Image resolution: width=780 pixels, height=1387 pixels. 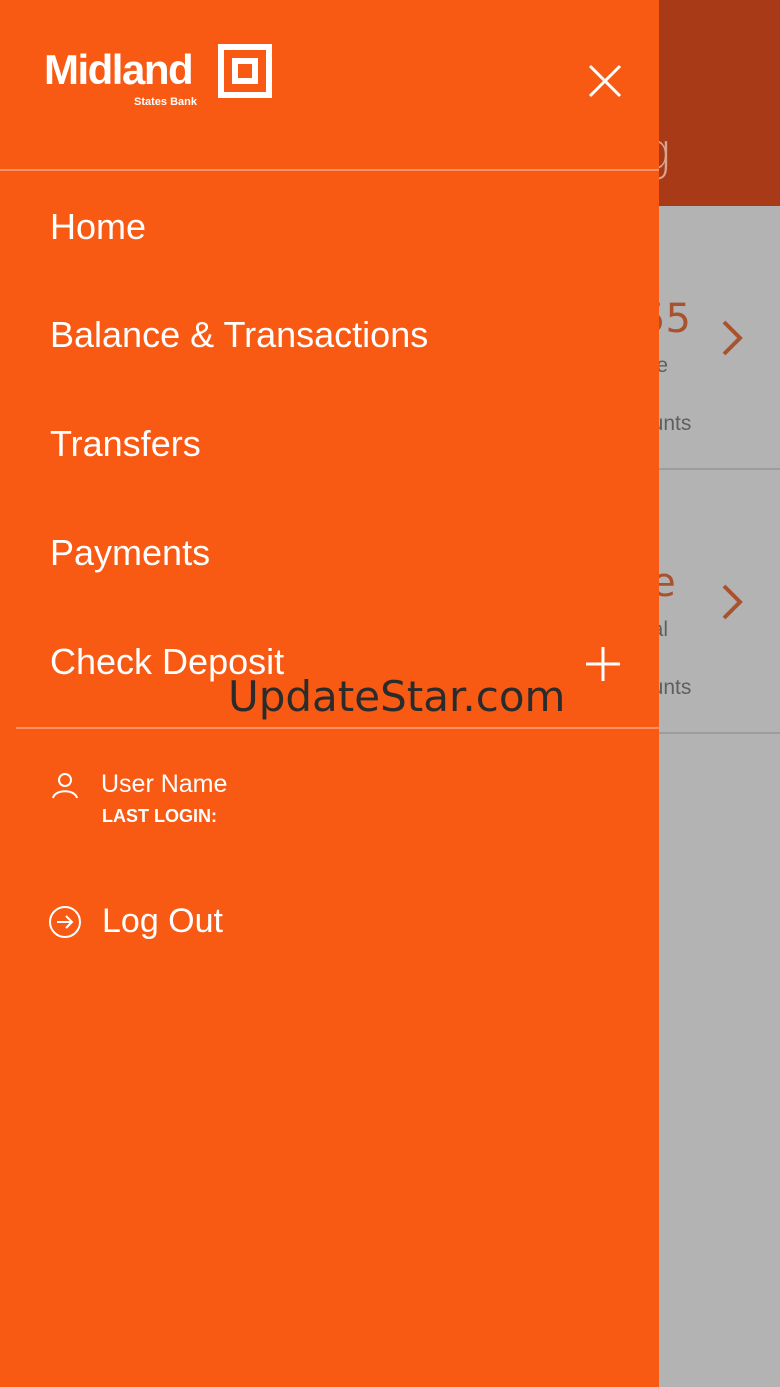 What do you see at coordinates (119, 69) in the screenshot?
I see `logo-wordmark: Midland` at bounding box center [119, 69].